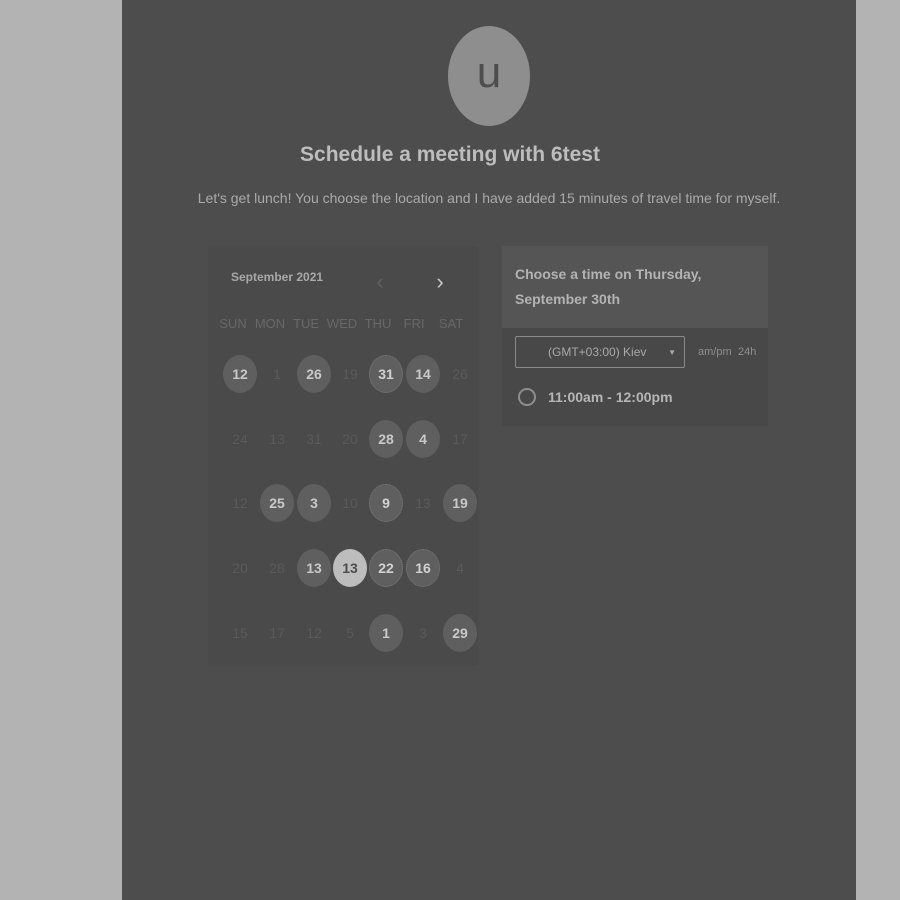  I want to click on calendar-day: 25, so click(277, 503).